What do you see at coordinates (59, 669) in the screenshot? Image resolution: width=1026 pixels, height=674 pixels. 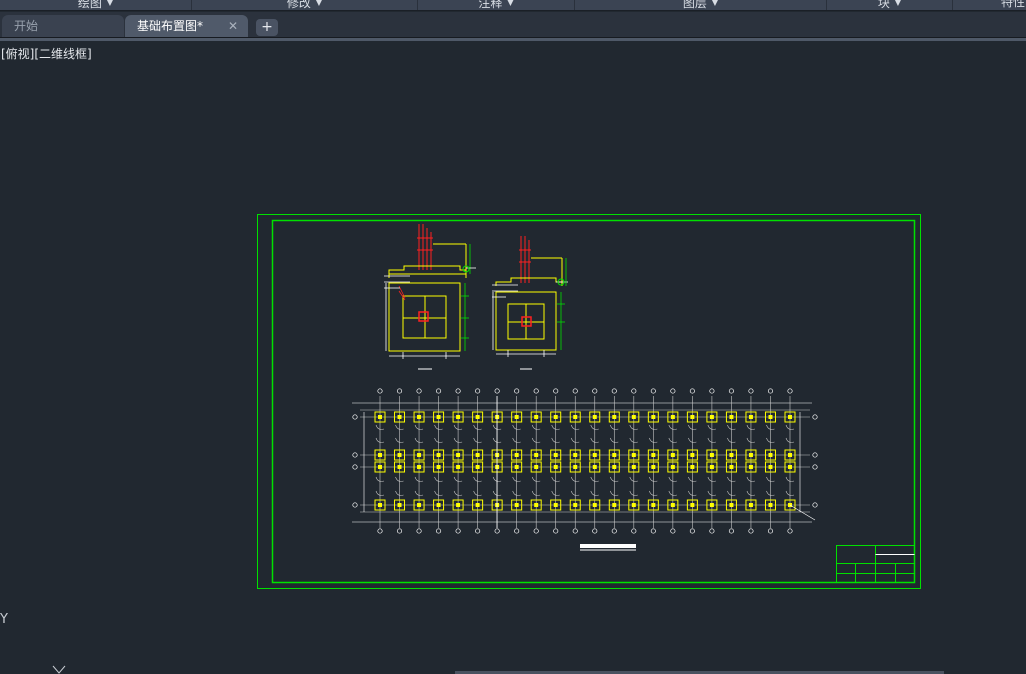 I see `ucs-icon` at bounding box center [59, 669].